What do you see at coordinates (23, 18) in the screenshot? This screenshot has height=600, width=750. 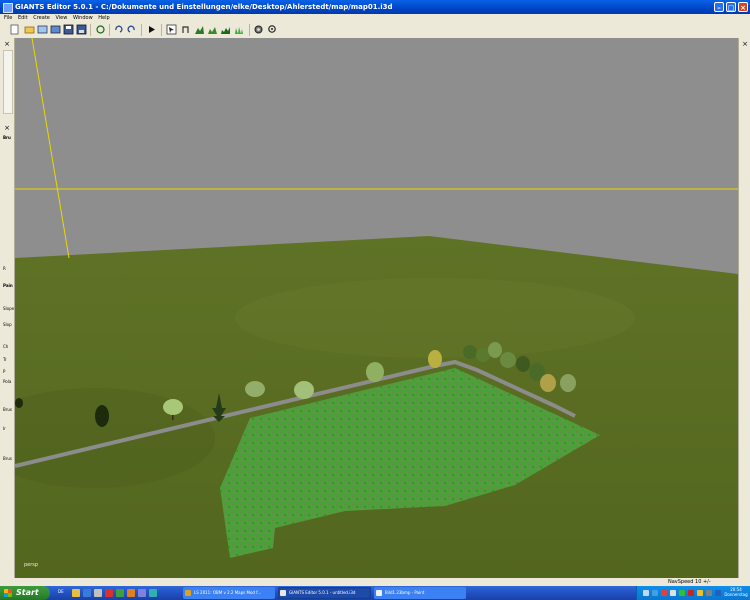 I see `menu-edit: Edit` at bounding box center [23, 18].